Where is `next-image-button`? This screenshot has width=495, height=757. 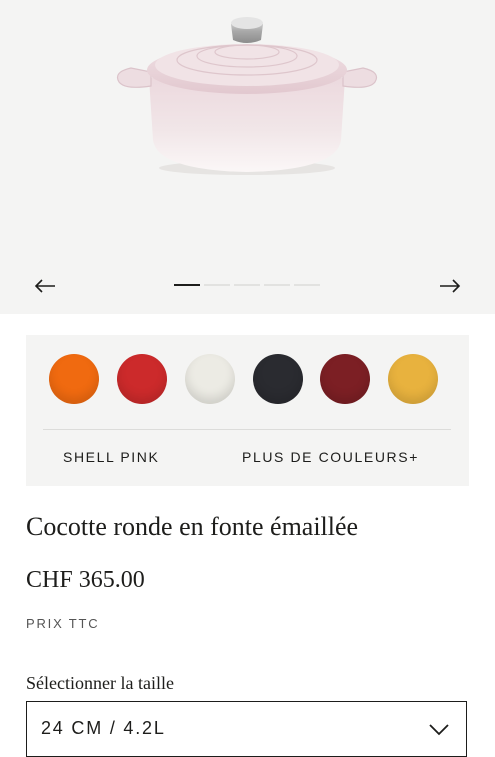 next-image-button is located at coordinates (450, 286).